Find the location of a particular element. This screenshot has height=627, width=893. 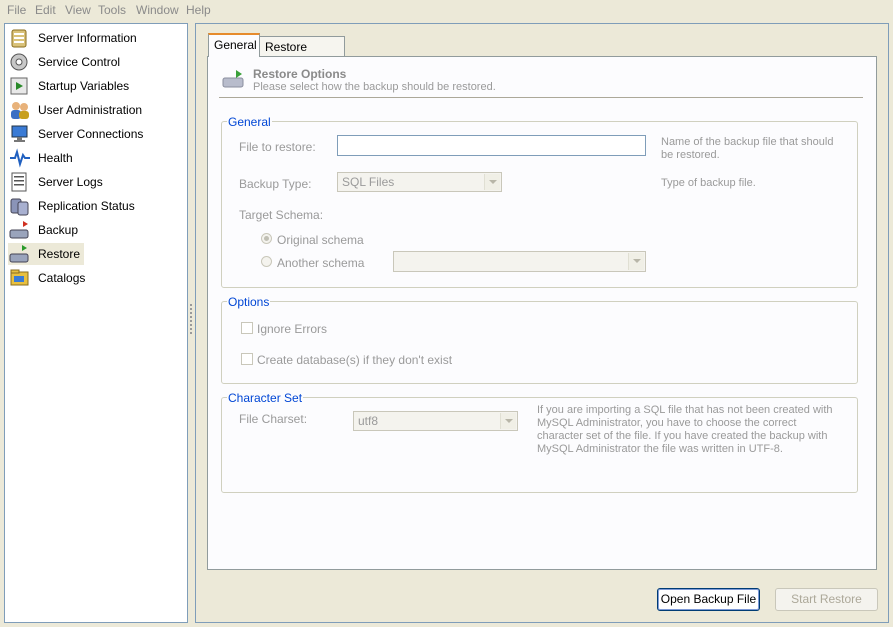

ignore-errors-label: Ignore Errors is located at coordinates (292, 329).